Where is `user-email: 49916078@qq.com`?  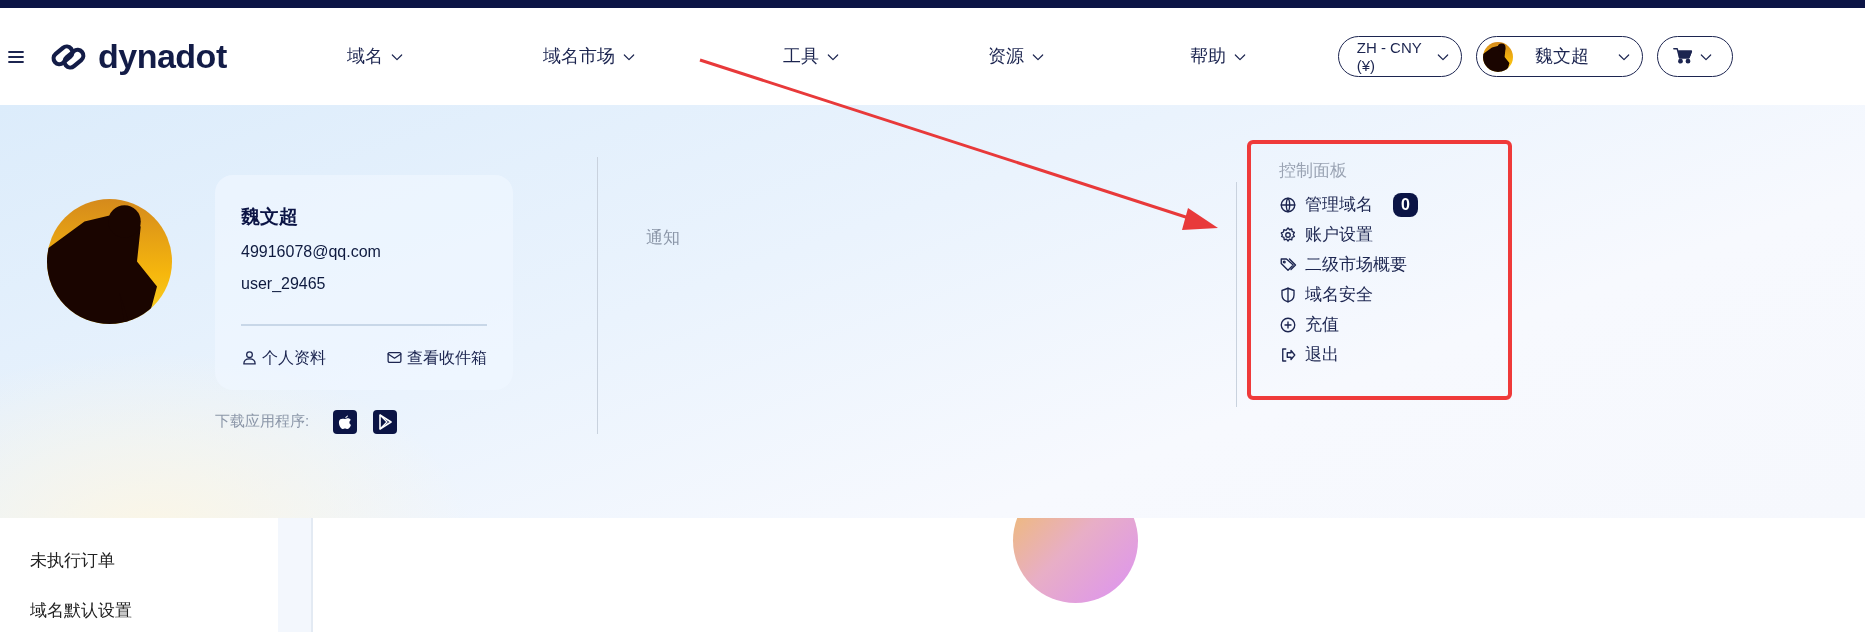
user-email: 49916078@qq.com is located at coordinates (311, 251).